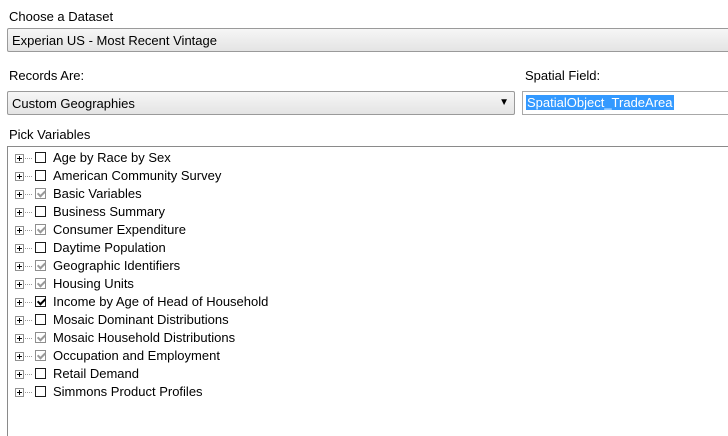  What do you see at coordinates (215, 285) in the screenshot?
I see `tree-item: Housing Units` at bounding box center [215, 285].